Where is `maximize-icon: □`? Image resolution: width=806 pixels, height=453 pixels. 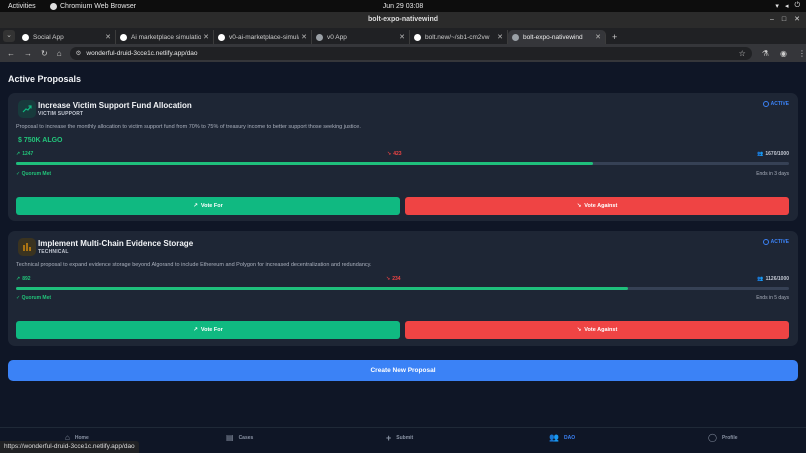 maximize-icon: □ is located at coordinates (784, 20).